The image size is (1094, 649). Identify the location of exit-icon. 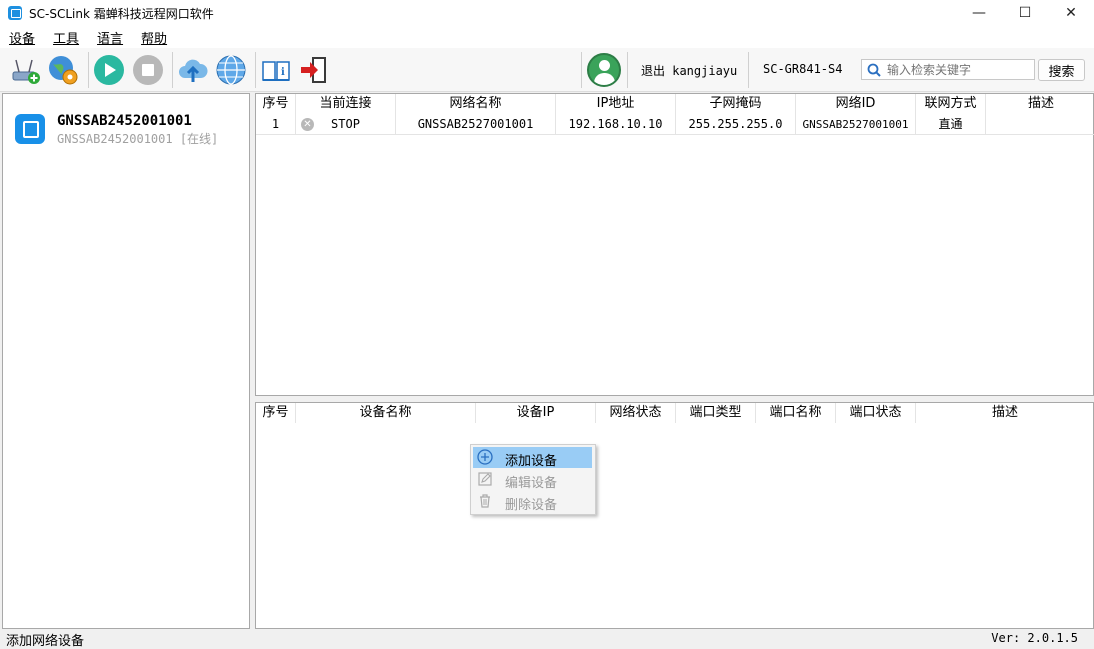
(314, 70).